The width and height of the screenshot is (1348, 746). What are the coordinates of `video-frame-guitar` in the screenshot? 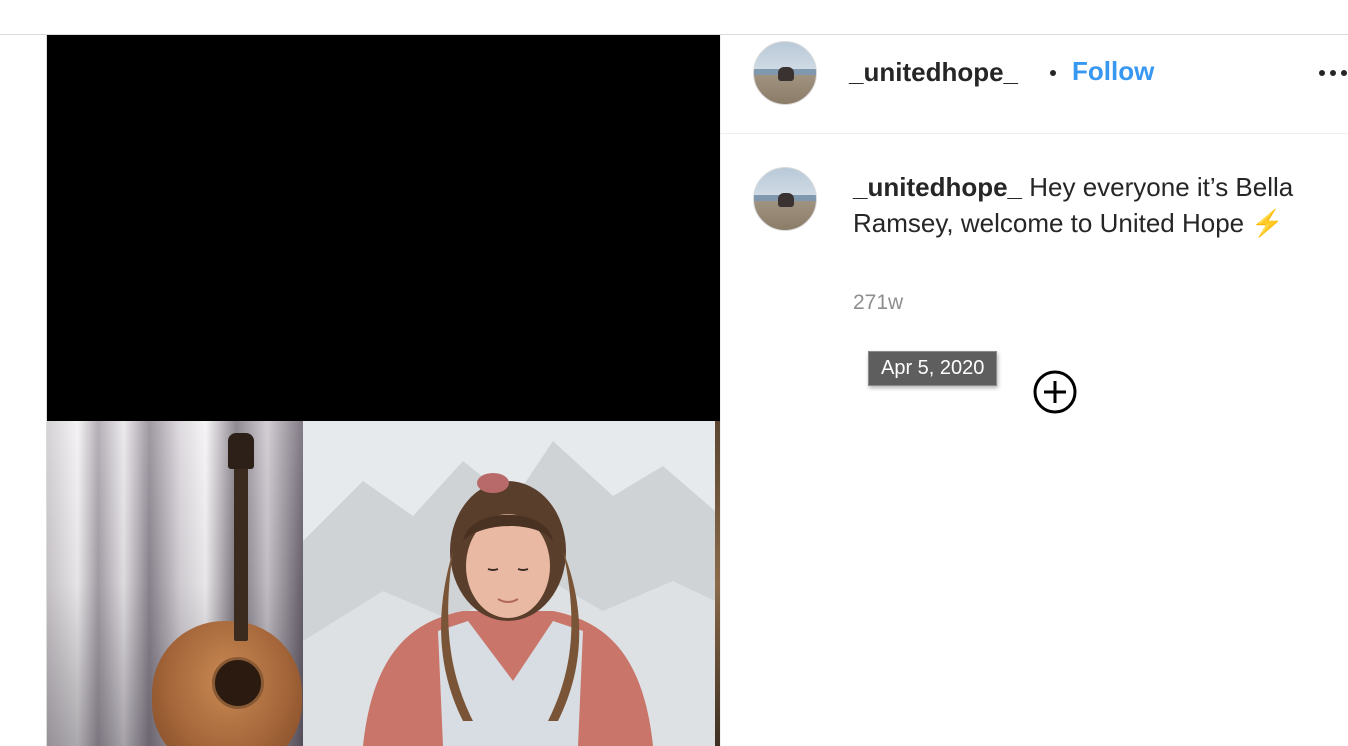 It's located at (175, 583).